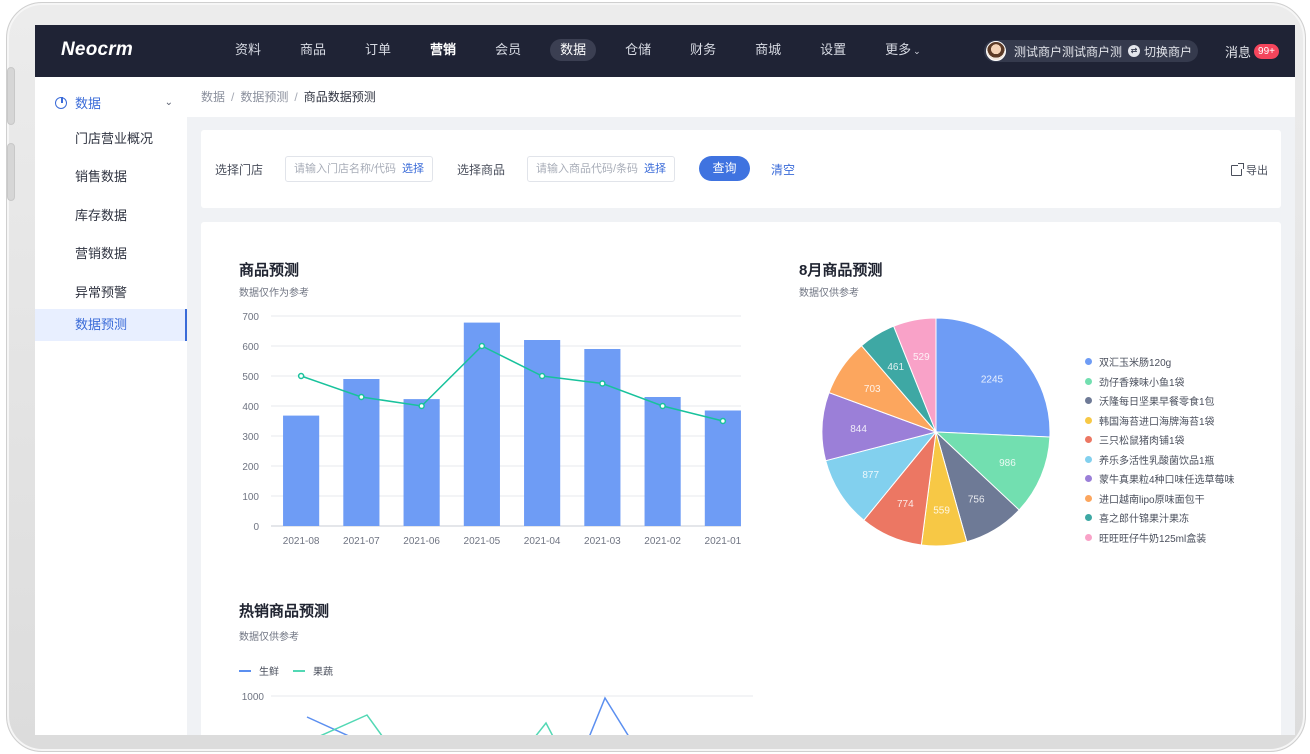  What do you see at coordinates (301, 541) in the screenshot?
I see `x-tick-label: 2021-08` at bounding box center [301, 541].